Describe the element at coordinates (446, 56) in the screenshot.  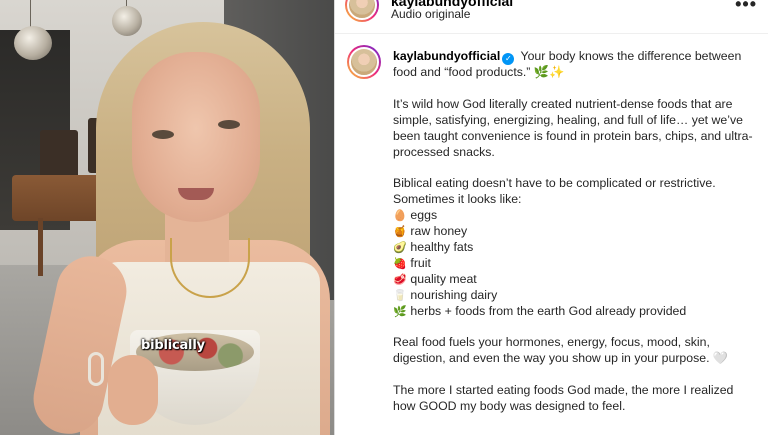
I see `caption-username: kaylabundyofficial` at that location.